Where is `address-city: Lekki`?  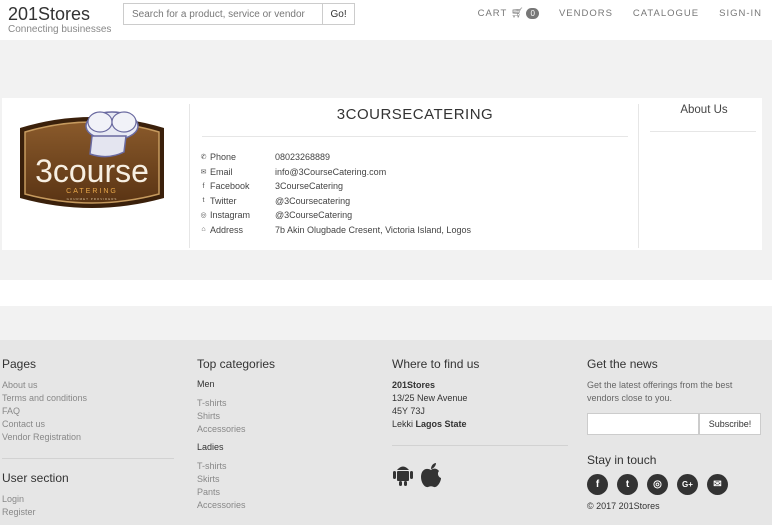 address-city: Lekki is located at coordinates (403, 424).